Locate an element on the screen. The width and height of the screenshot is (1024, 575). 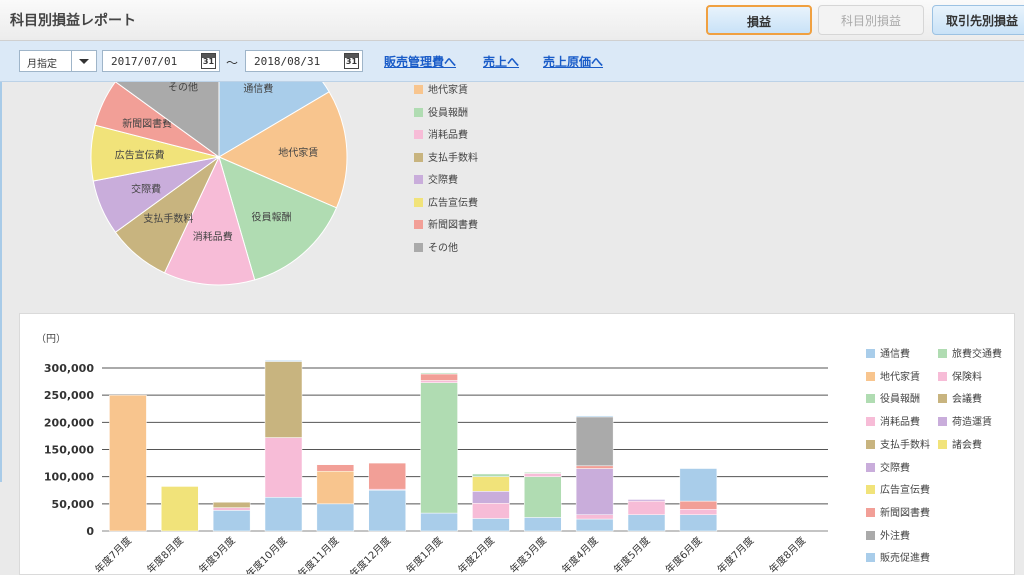
link-cost-of-sales: 売上原価へ is located at coordinates (573, 61).